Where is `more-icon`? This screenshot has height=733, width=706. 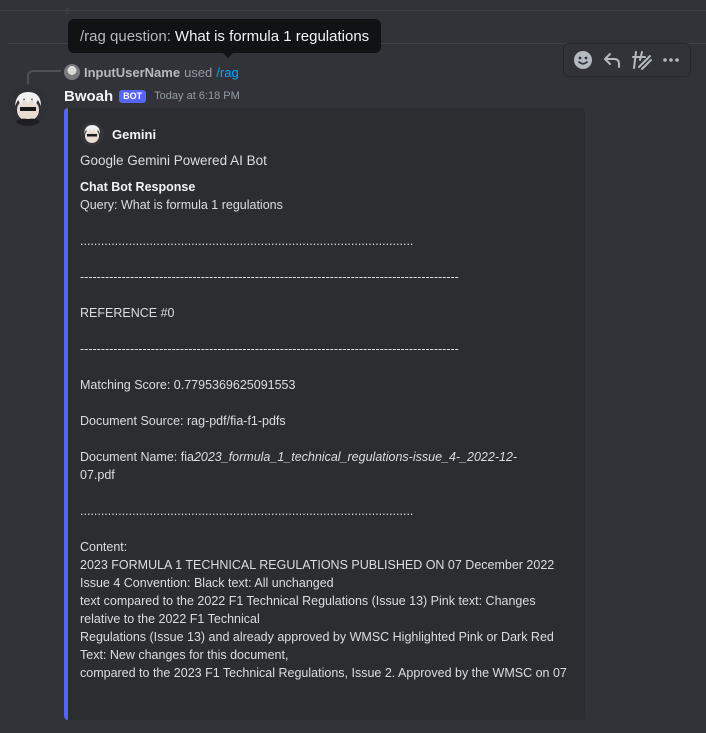
more-icon is located at coordinates (671, 60).